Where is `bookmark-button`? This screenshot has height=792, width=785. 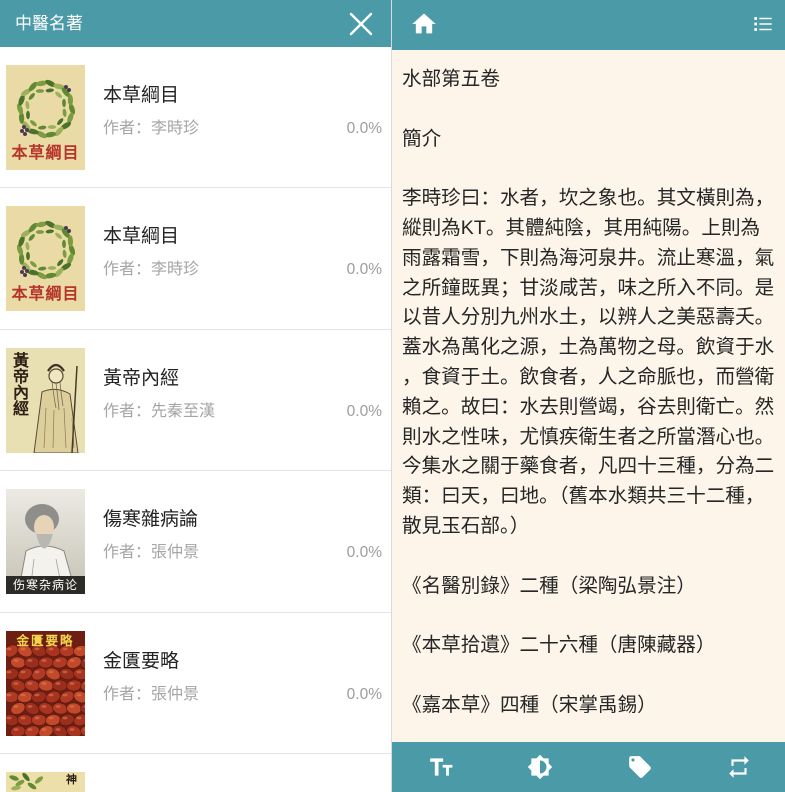
bookmark-button is located at coordinates (640, 767).